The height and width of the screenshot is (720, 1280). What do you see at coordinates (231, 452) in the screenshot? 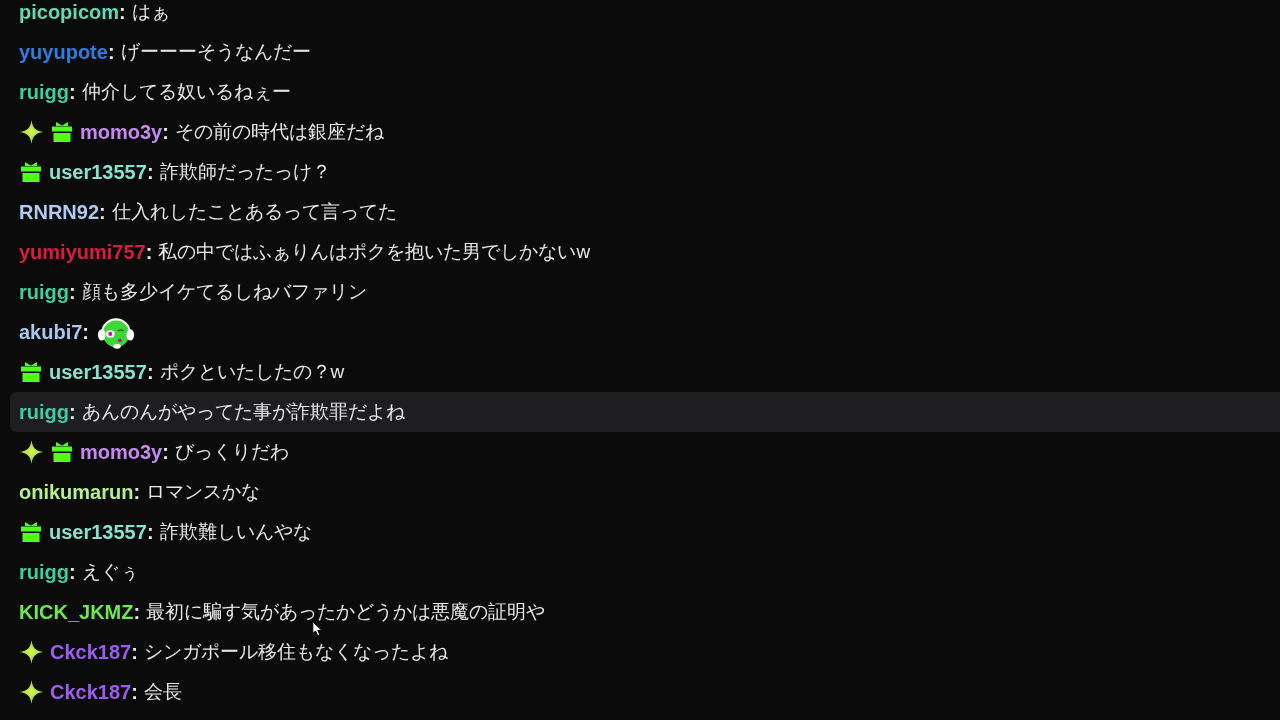
I see `message-text: びっくりだわ` at bounding box center [231, 452].